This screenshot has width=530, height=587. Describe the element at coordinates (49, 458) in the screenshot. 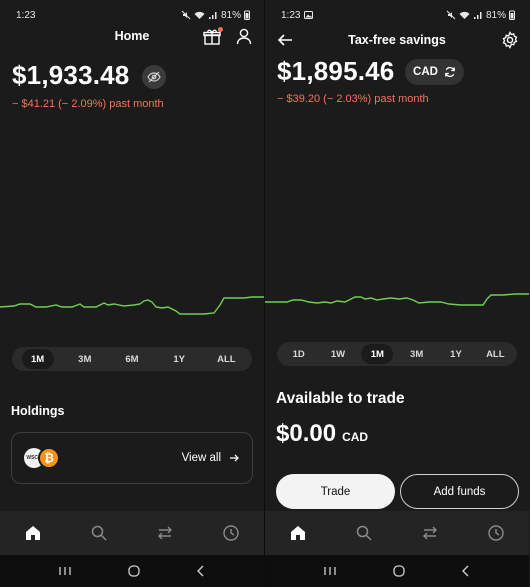

I see `bitcoin-icon: ₿` at that location.